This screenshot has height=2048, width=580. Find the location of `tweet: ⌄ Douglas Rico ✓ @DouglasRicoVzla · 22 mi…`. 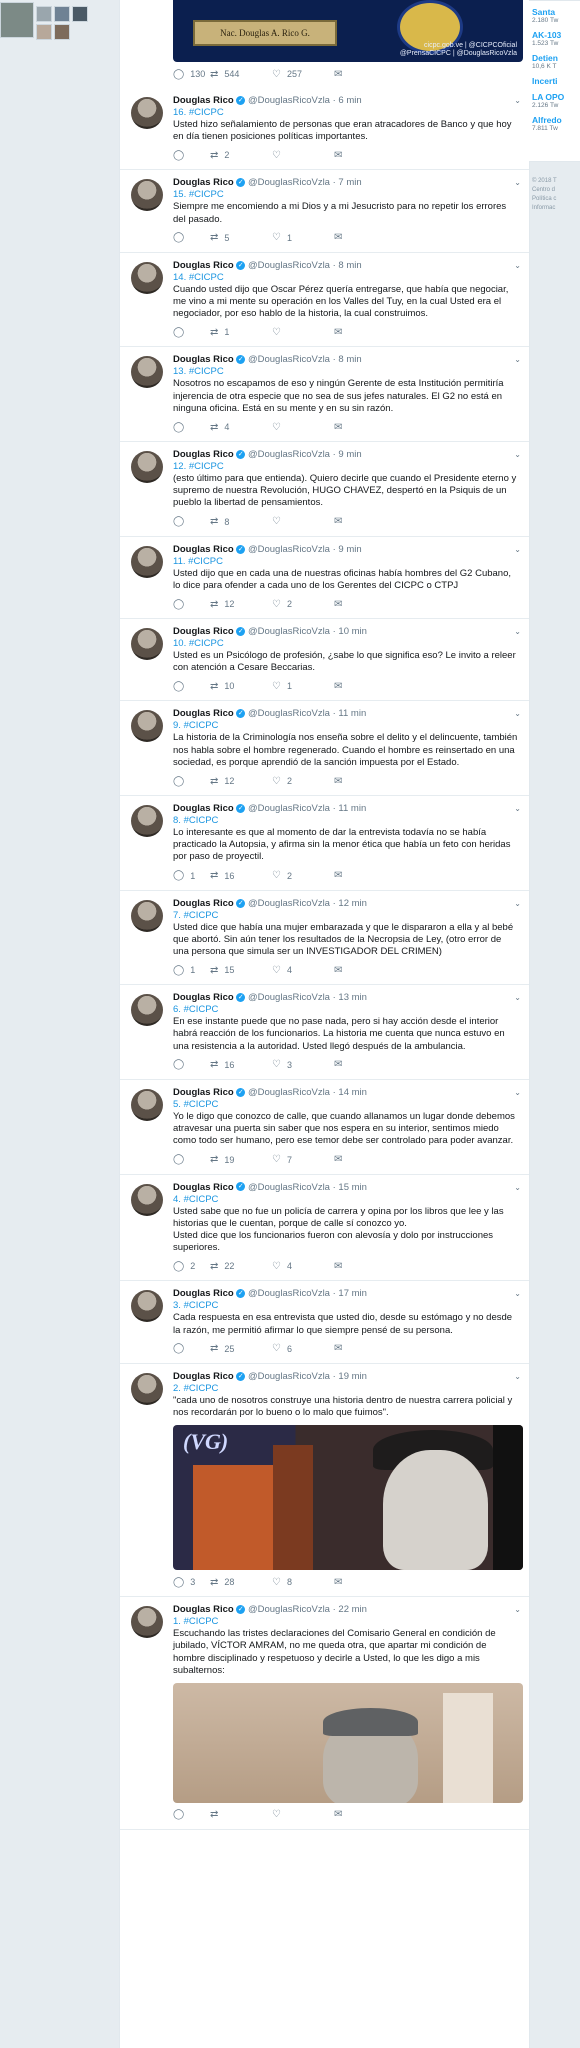

tweet: ⌄ Douglas Rico ✓ @DouglasRicoVzla · 22 mi… is located at coordinates (324, 1713).